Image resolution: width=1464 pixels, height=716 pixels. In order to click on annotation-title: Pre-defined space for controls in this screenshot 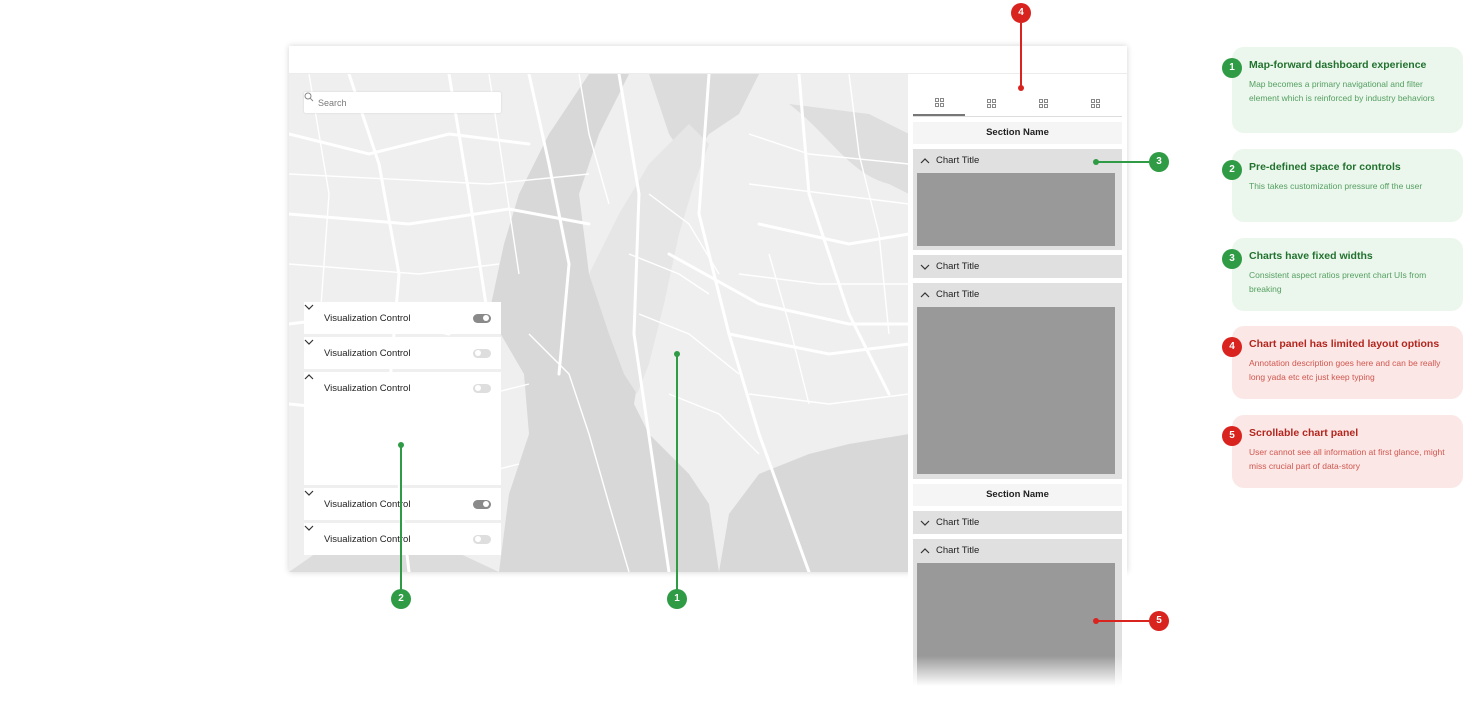, I will do `click(1325, 167)`.